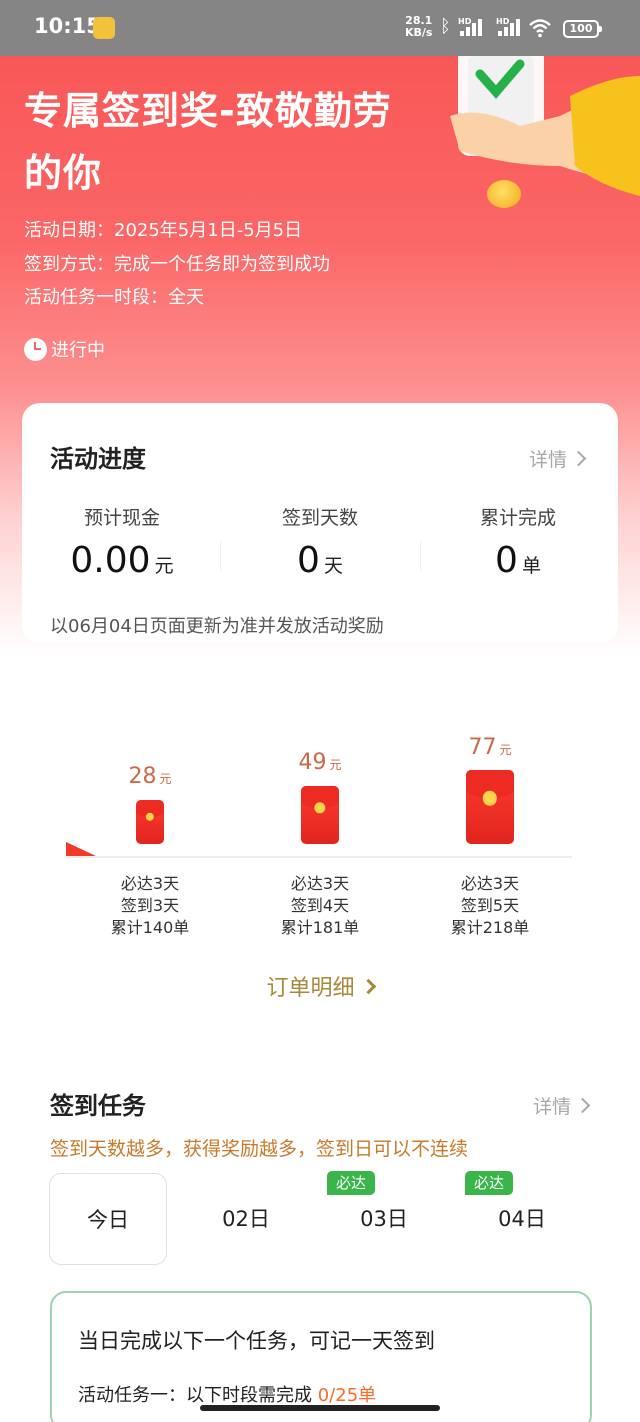 The height and width of the screenshot is (1422, 640). What do you see at coordinates (319, 518) in the screenshot?
I see `stat-label: 签到天数` at bounding box center [319, 518].